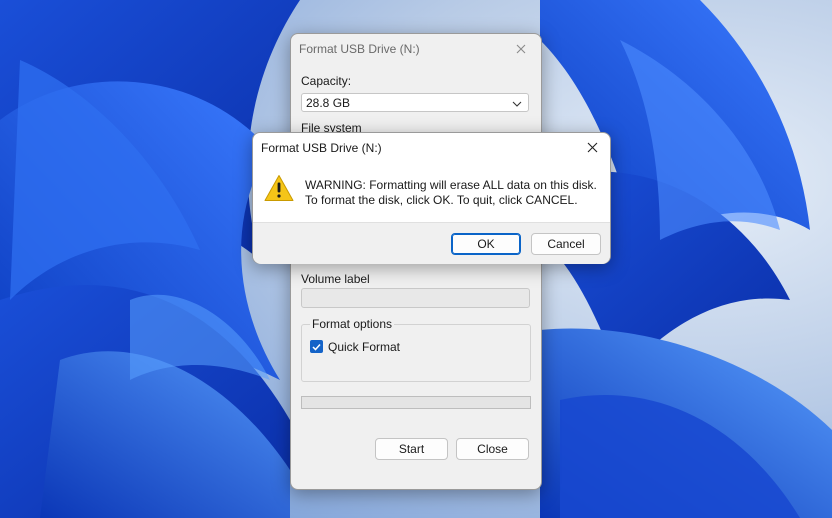 The width and height of the screenshot is (832, 518). I want to click on format-options-label: Format options, so click(352, 324).